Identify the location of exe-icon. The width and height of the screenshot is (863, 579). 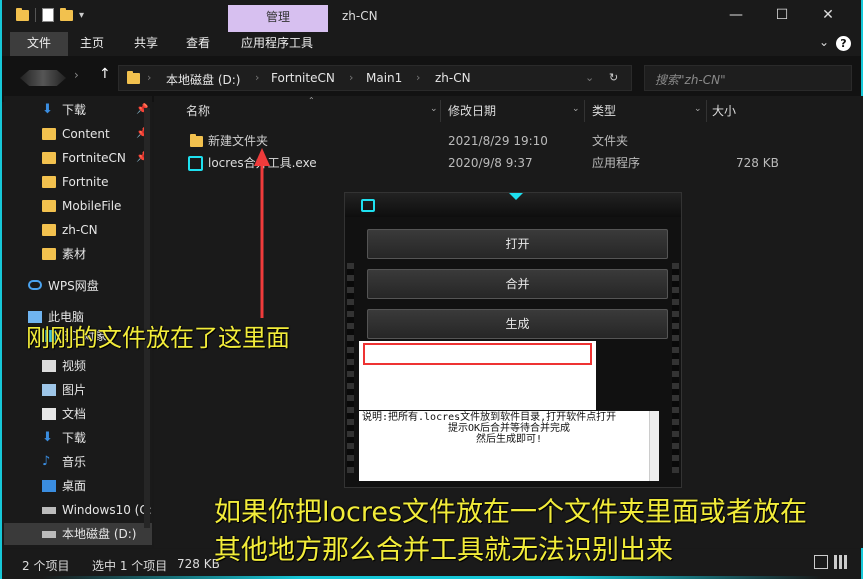
(195, 163).